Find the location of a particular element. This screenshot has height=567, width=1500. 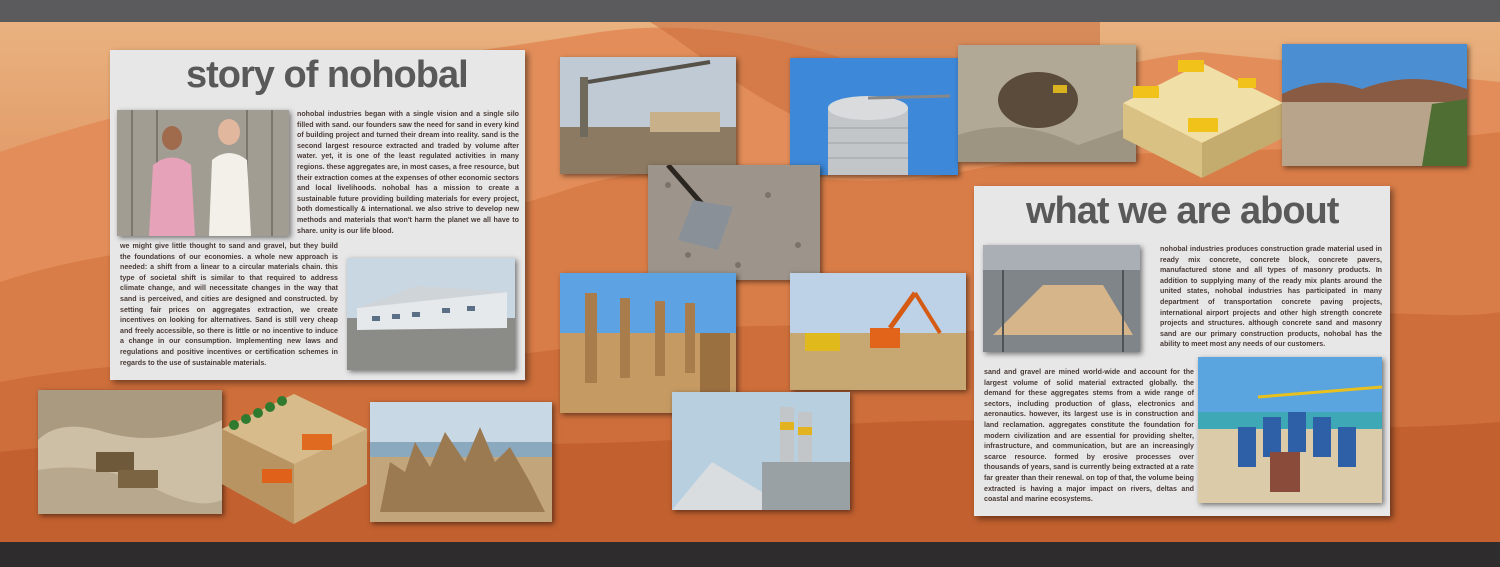

bottom-bar is located at coordinates (750, 554).